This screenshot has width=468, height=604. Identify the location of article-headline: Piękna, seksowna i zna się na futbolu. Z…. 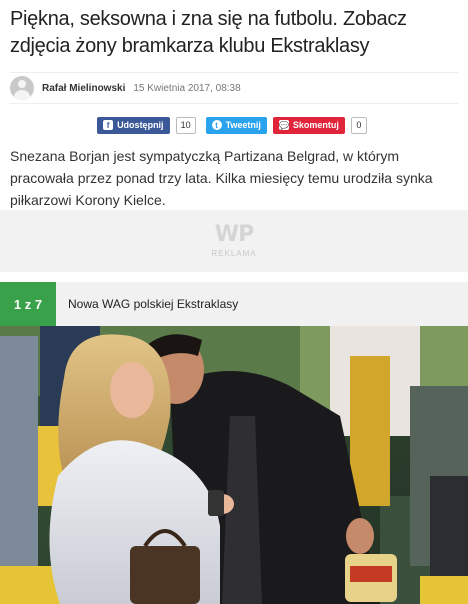
(208, 32).